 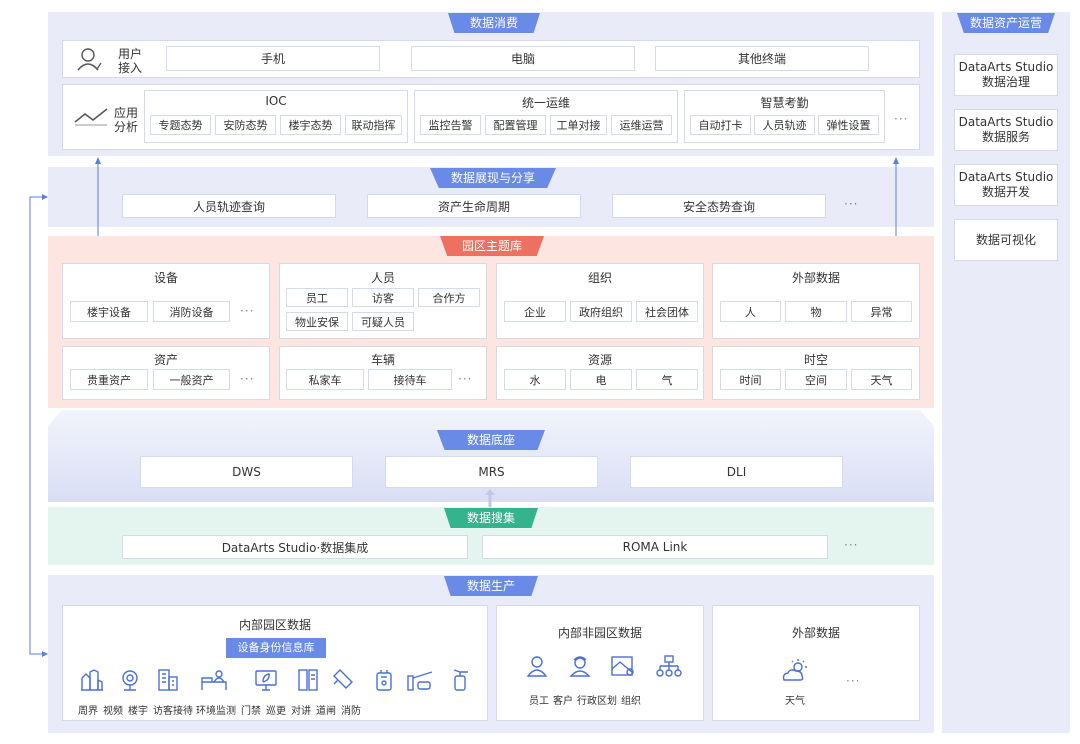 I want to click on feedback-loop-line, so click(x=36, y=425).